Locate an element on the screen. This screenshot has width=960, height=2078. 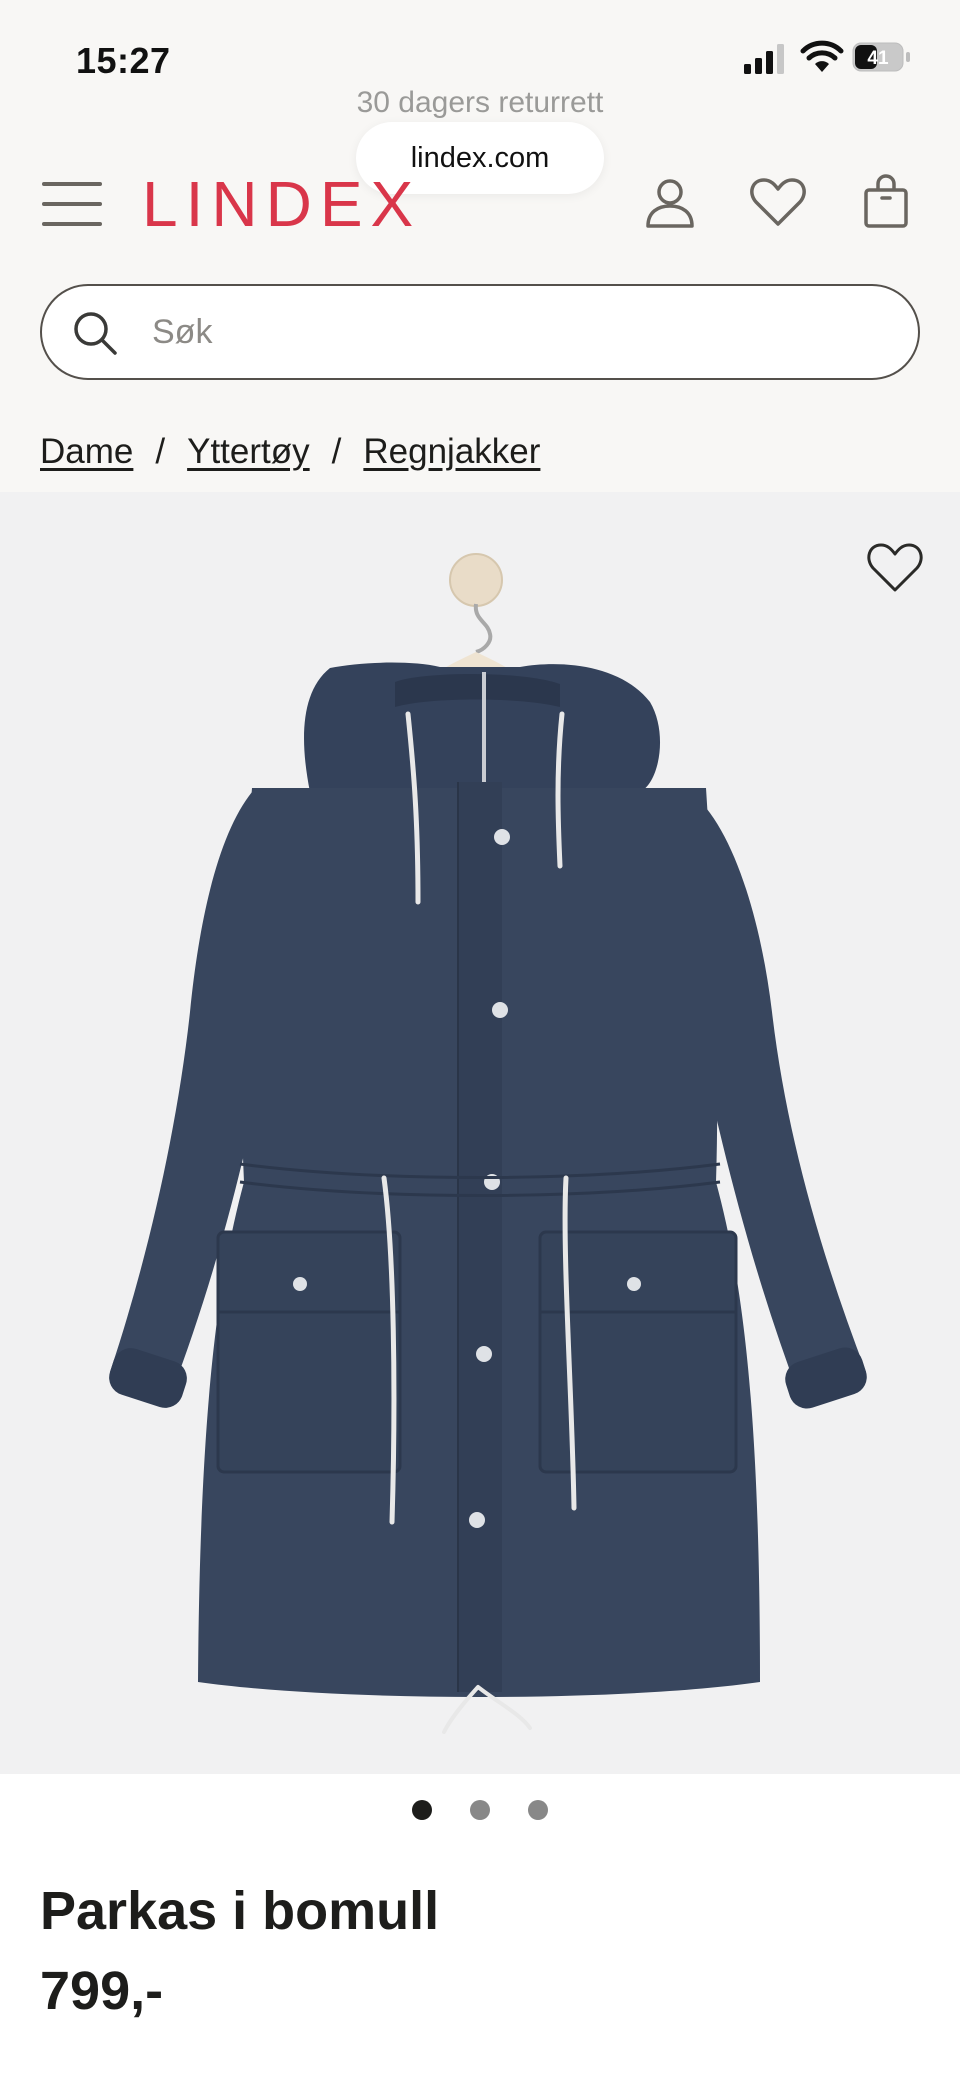
image-pagination is located at coordinates (480, 1810).